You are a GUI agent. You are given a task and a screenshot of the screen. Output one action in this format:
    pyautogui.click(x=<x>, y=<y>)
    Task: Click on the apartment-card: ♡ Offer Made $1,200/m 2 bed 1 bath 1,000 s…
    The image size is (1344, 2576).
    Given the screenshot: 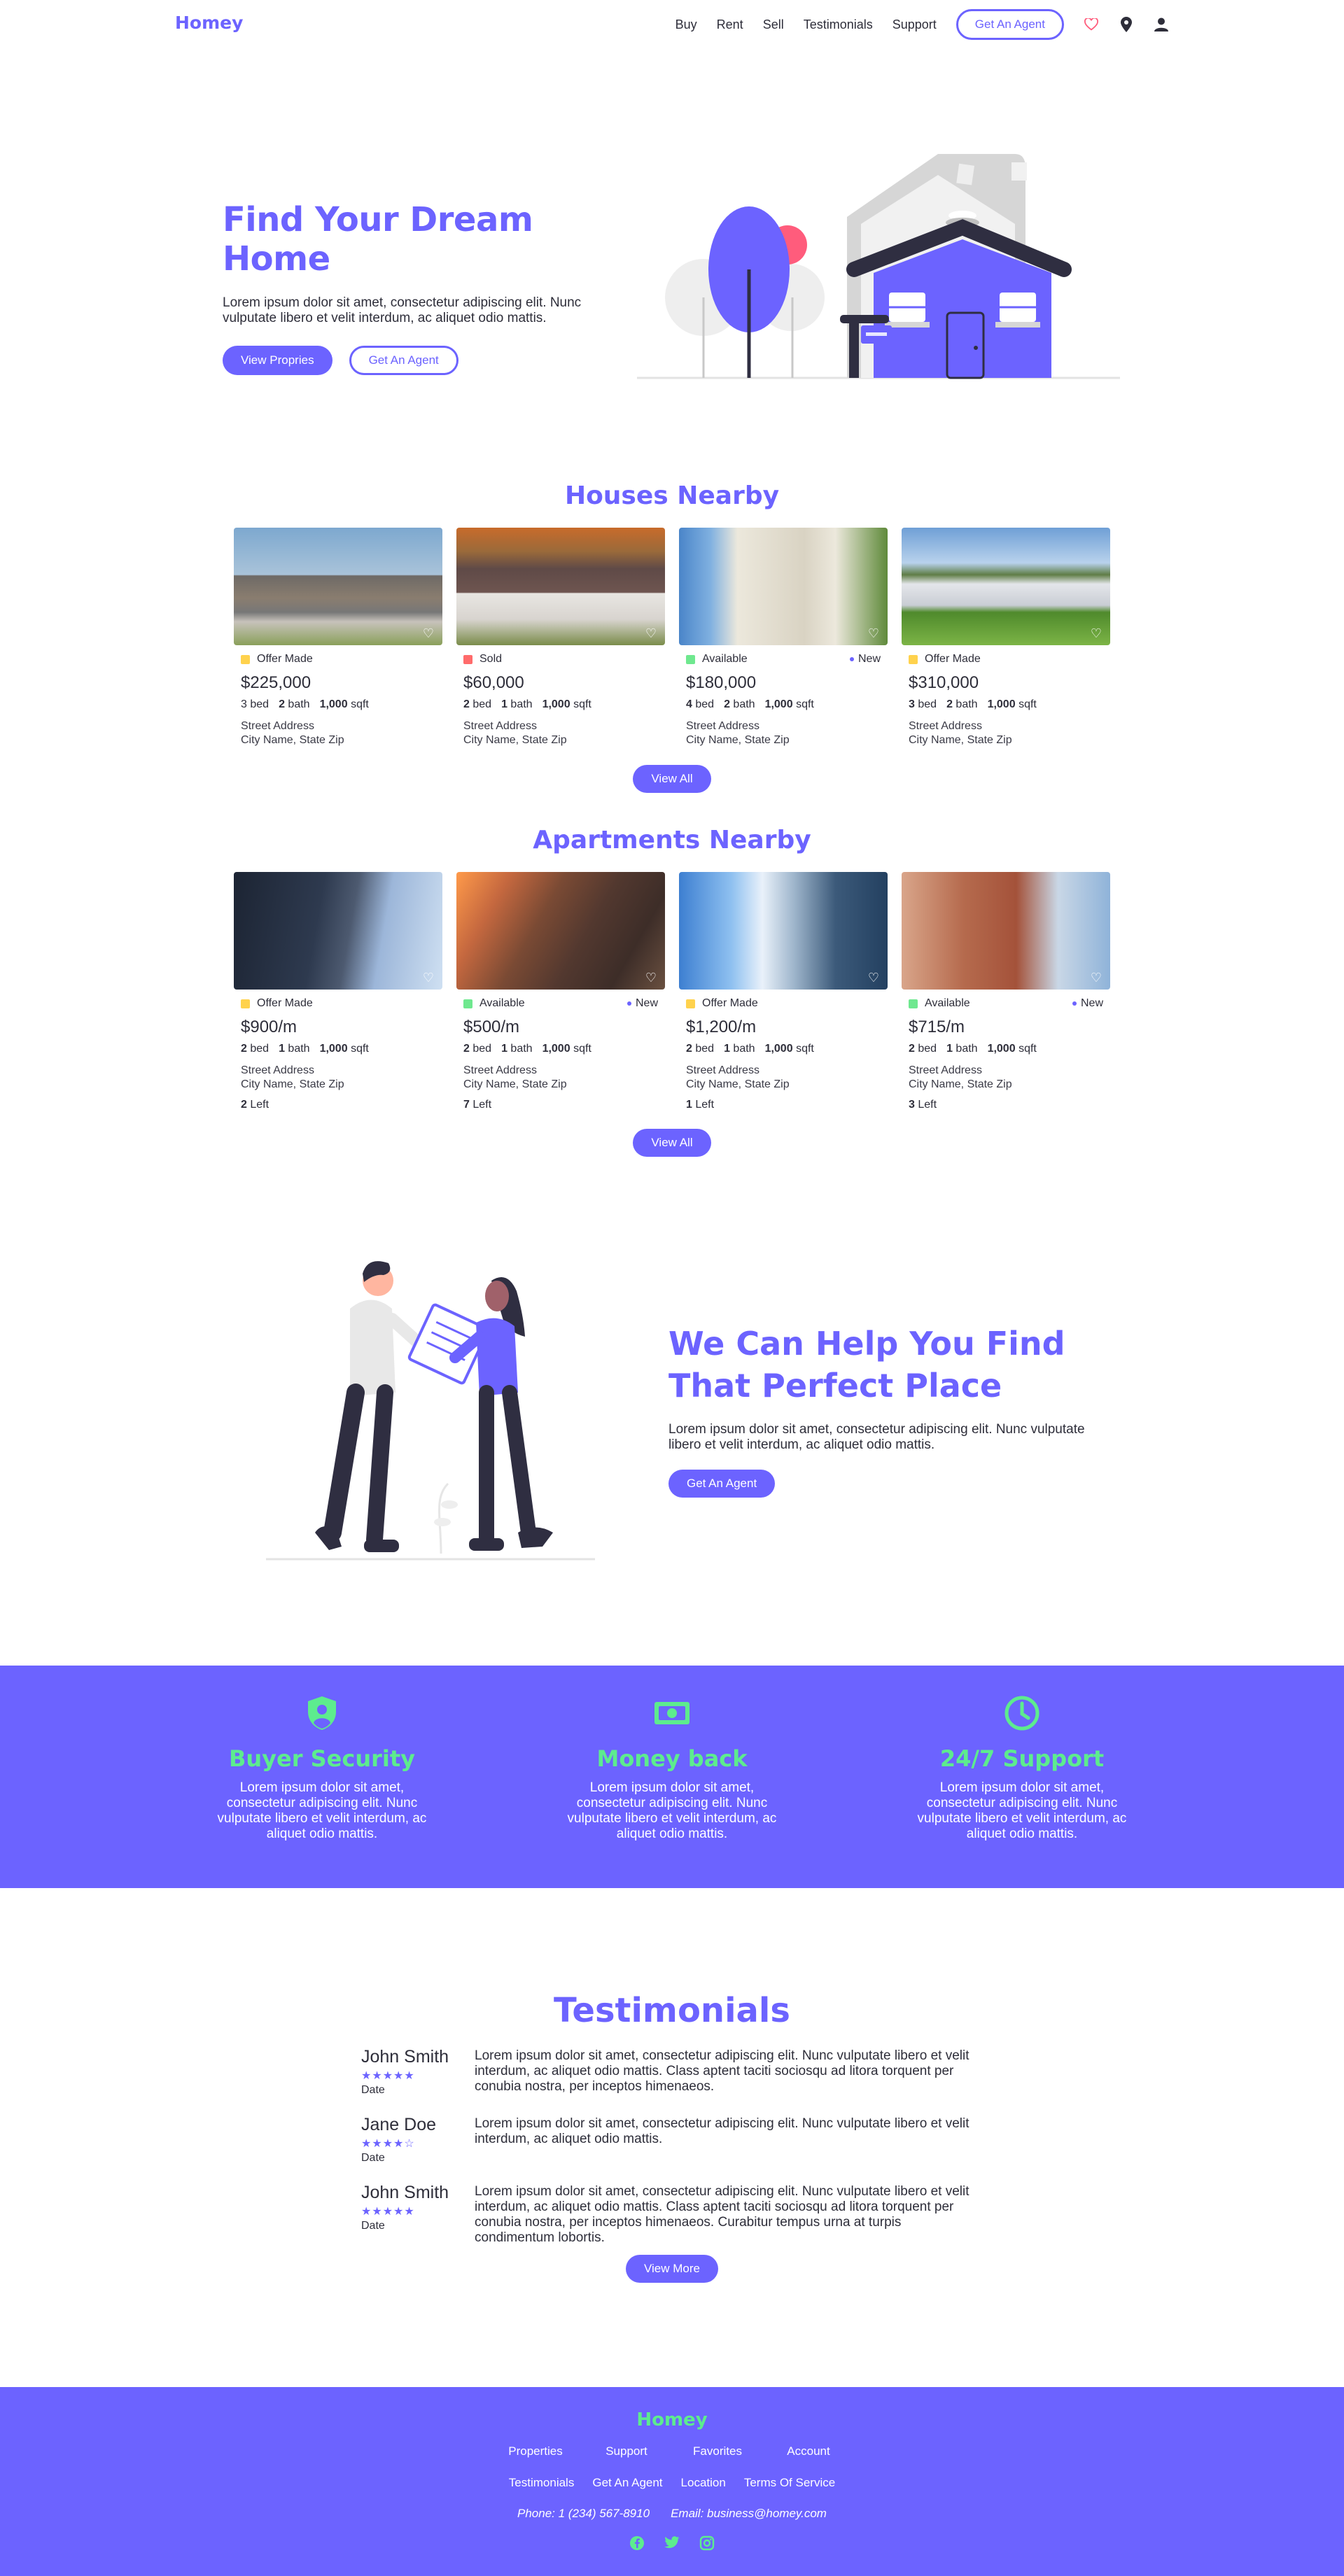 What is the action you would take?
    pyautogui.click(x=783, y=991)
    